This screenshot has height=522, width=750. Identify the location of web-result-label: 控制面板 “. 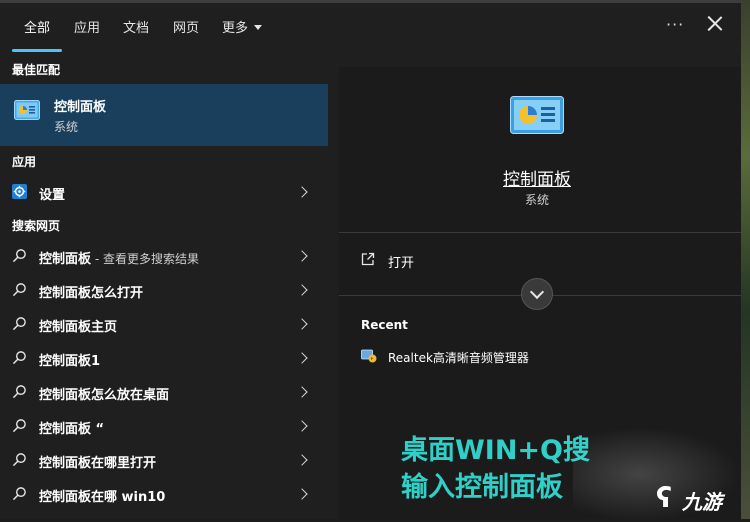
(72, 429).